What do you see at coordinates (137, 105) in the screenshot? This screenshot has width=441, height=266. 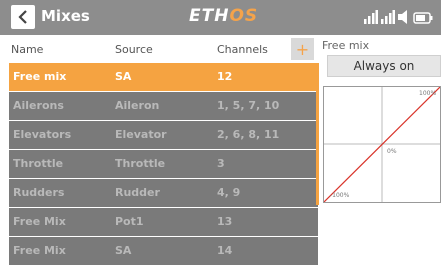 I see `row-source: Aileron` at bounding box center [137, 105].